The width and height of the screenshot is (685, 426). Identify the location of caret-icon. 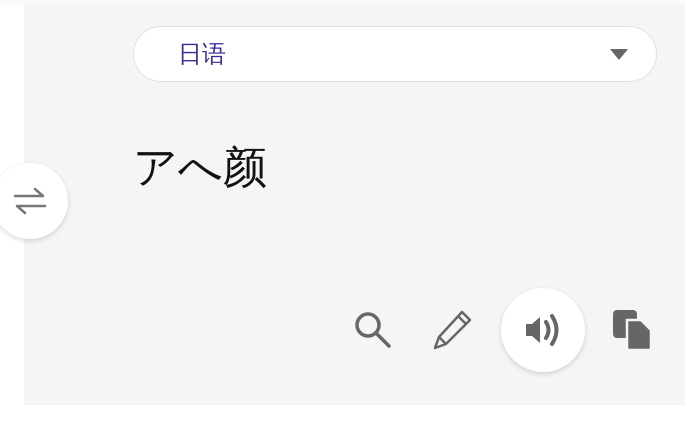
(619, 54).